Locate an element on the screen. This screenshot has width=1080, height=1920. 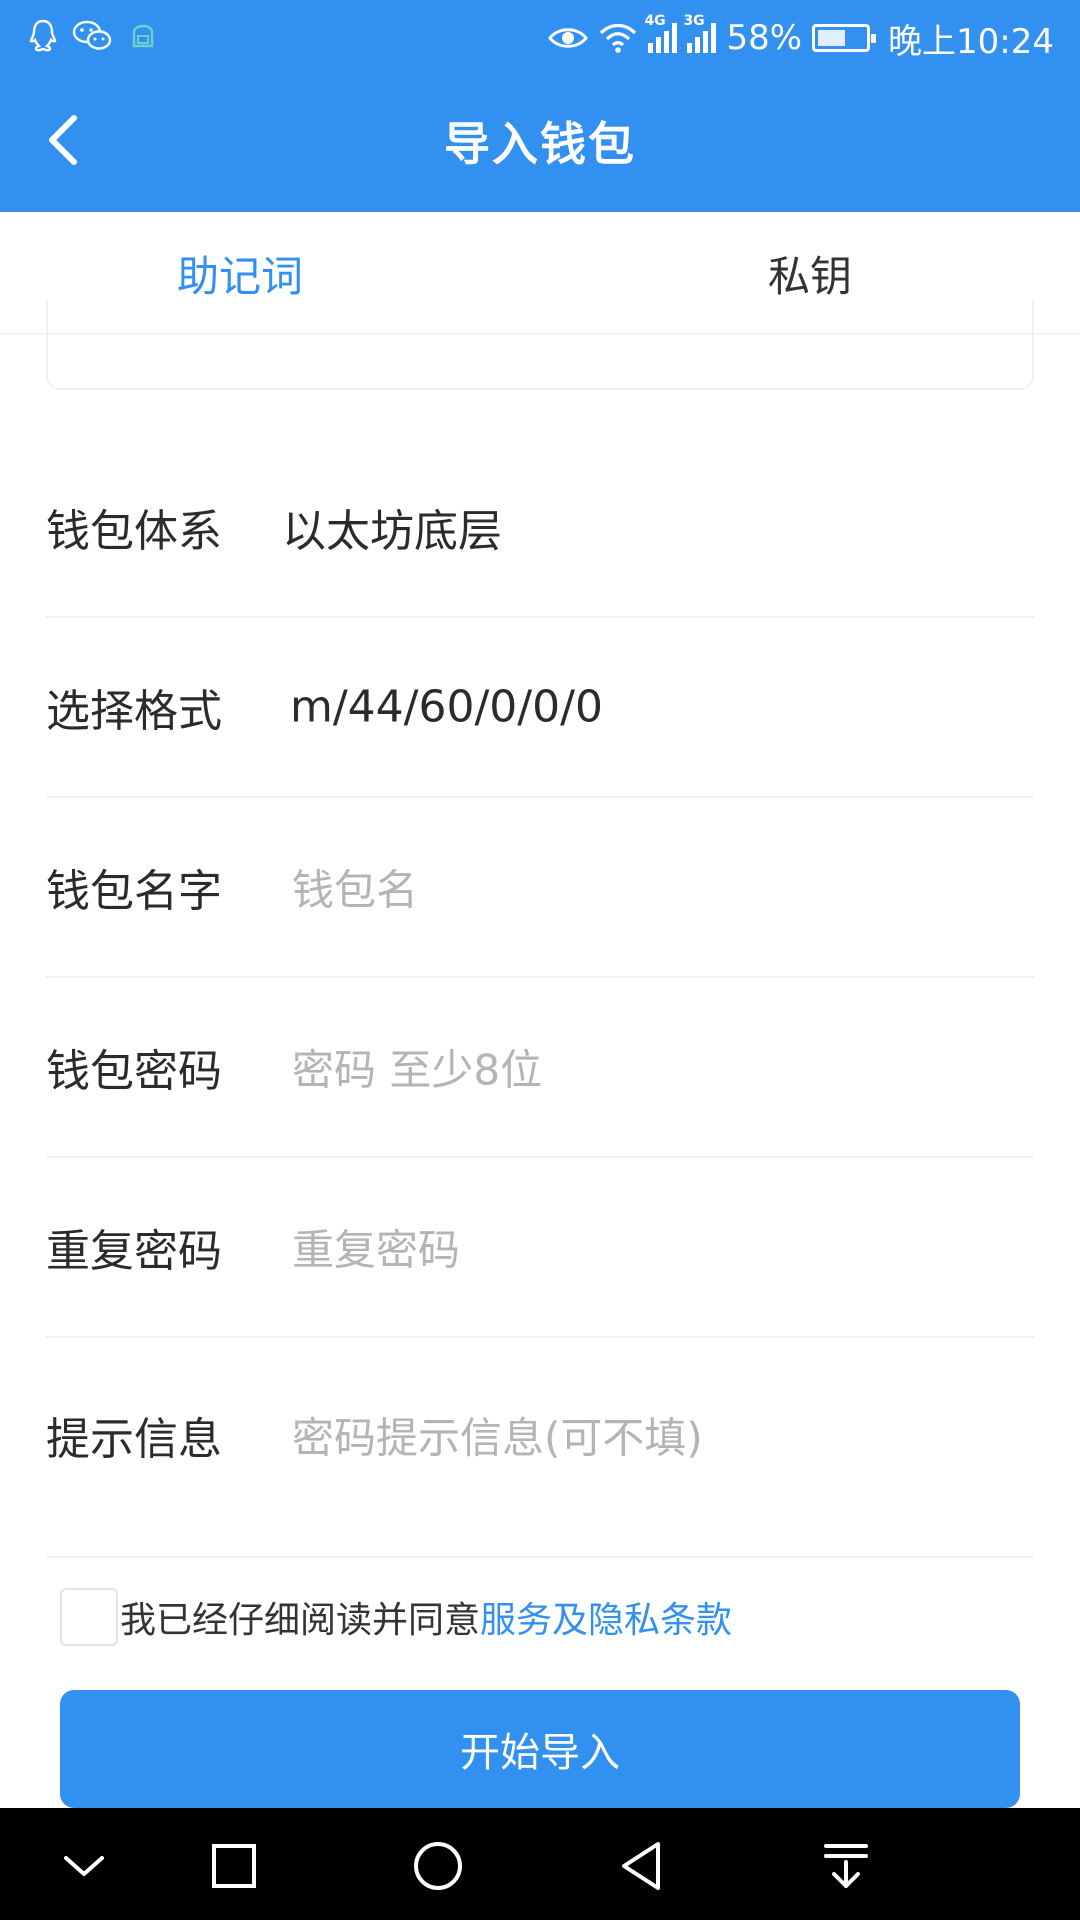
repeat-password-input: 重复密码 is located at coordinates (376, 1247).